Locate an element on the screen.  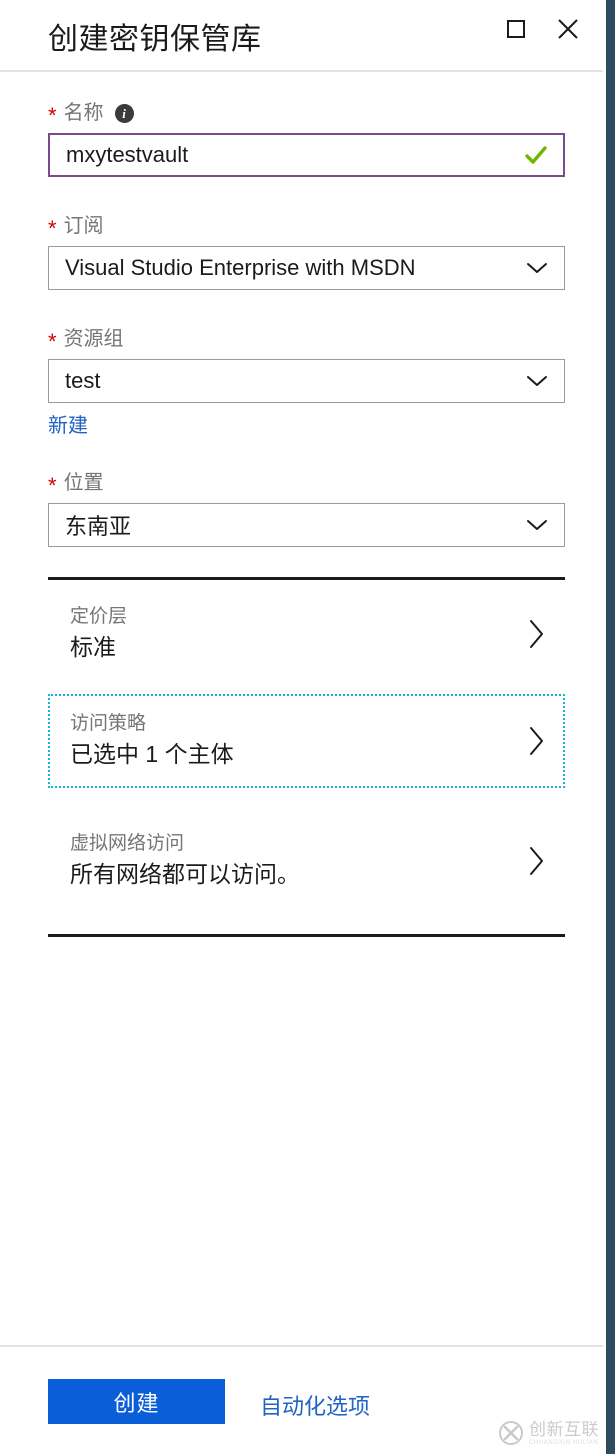
divider-bottom is located at coordinates (306, 935).